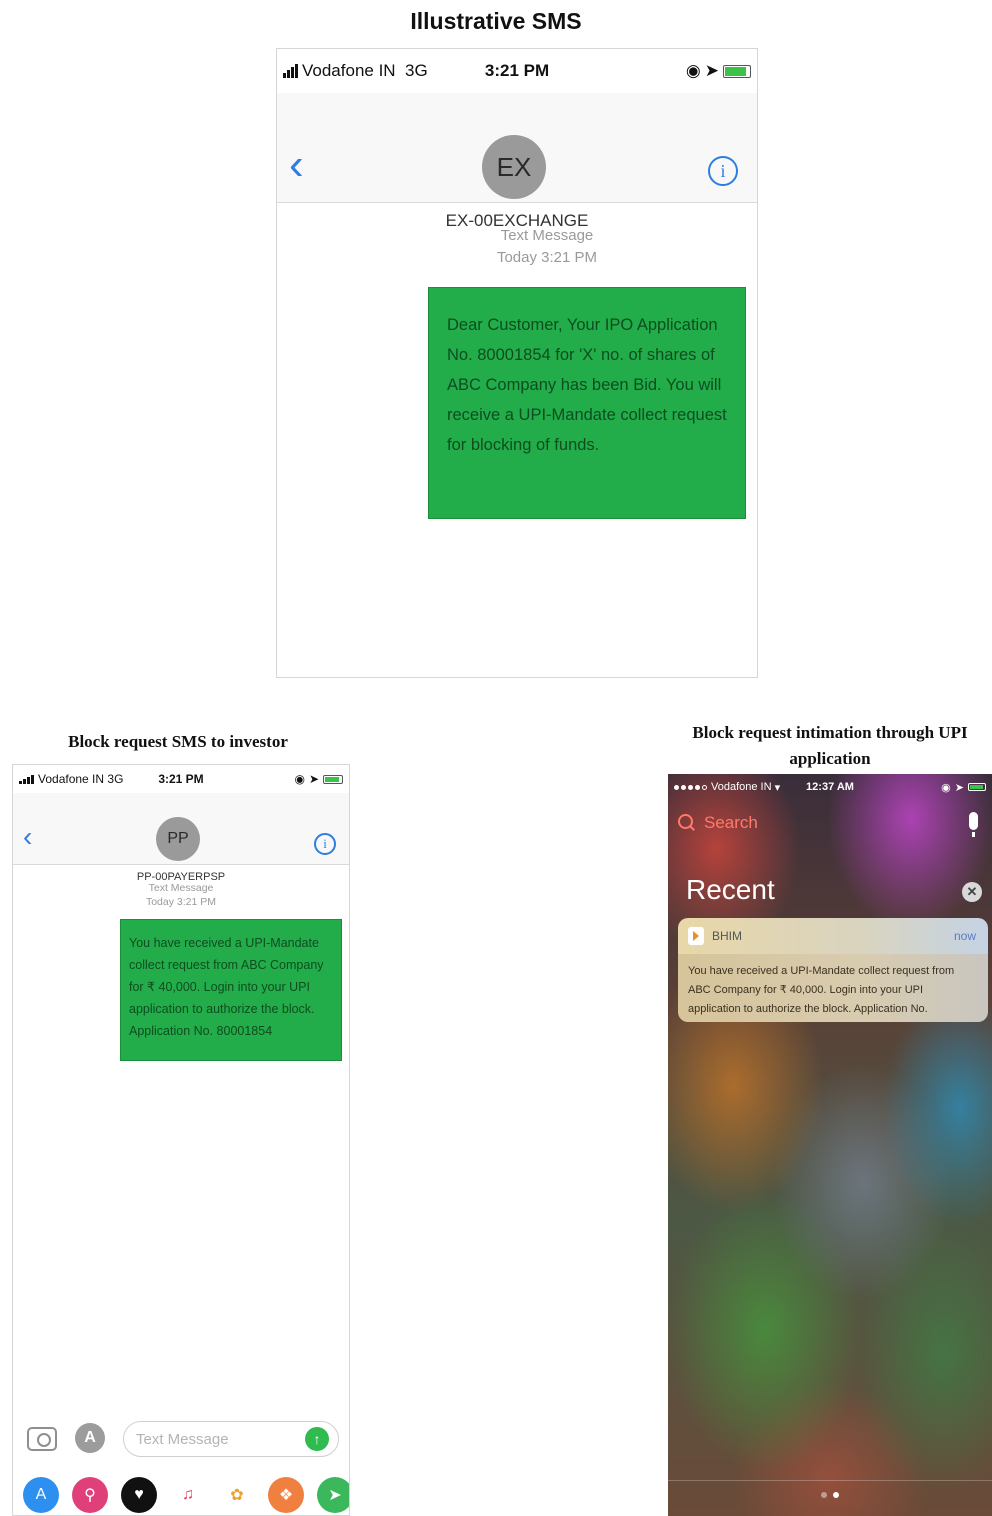 The width and height of the screenshot is (992, 1516). I want to click on conversation-header: ‹ EX i EX-00EXCHANGE, so click(517, 161).